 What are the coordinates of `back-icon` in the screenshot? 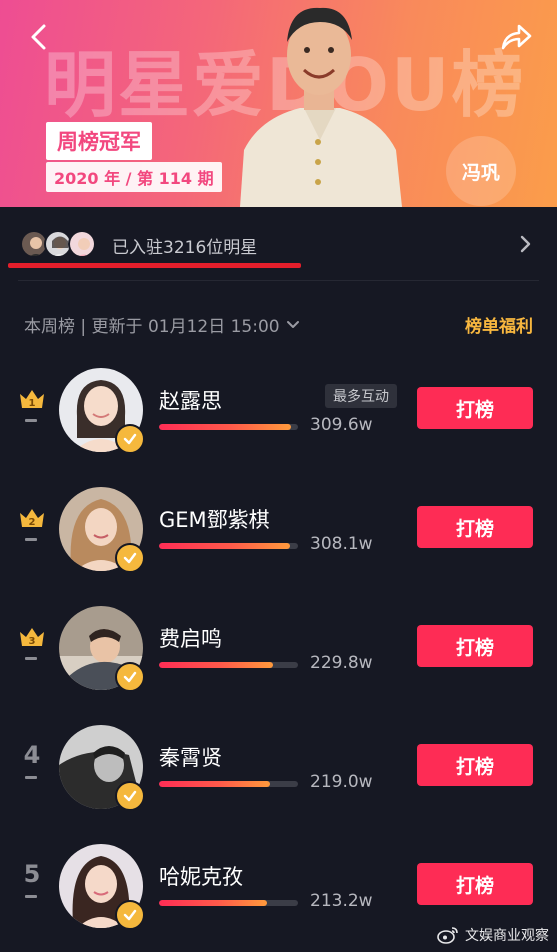 It's located at (39, 37).